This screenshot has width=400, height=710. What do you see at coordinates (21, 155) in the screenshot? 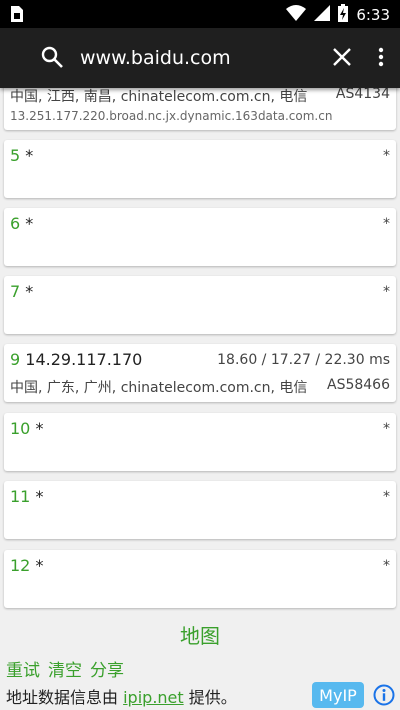
I see `hop-line: 5 *` at bounding box center [21, 155].